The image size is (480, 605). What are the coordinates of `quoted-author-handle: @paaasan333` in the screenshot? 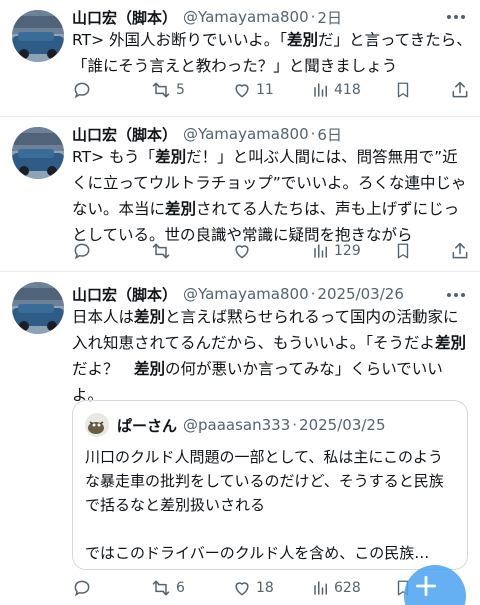 It's located at (236, 425).